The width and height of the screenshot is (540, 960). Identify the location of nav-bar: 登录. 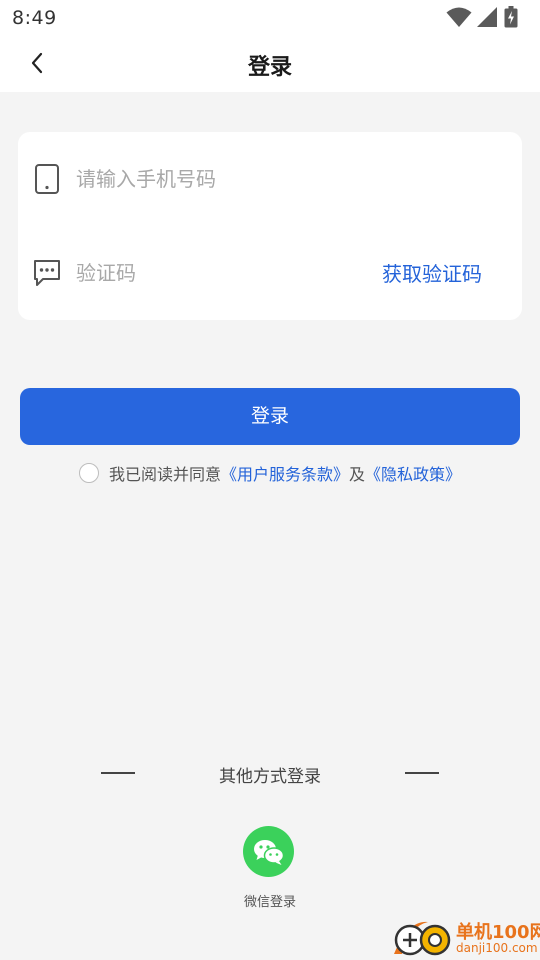
(270, 64).